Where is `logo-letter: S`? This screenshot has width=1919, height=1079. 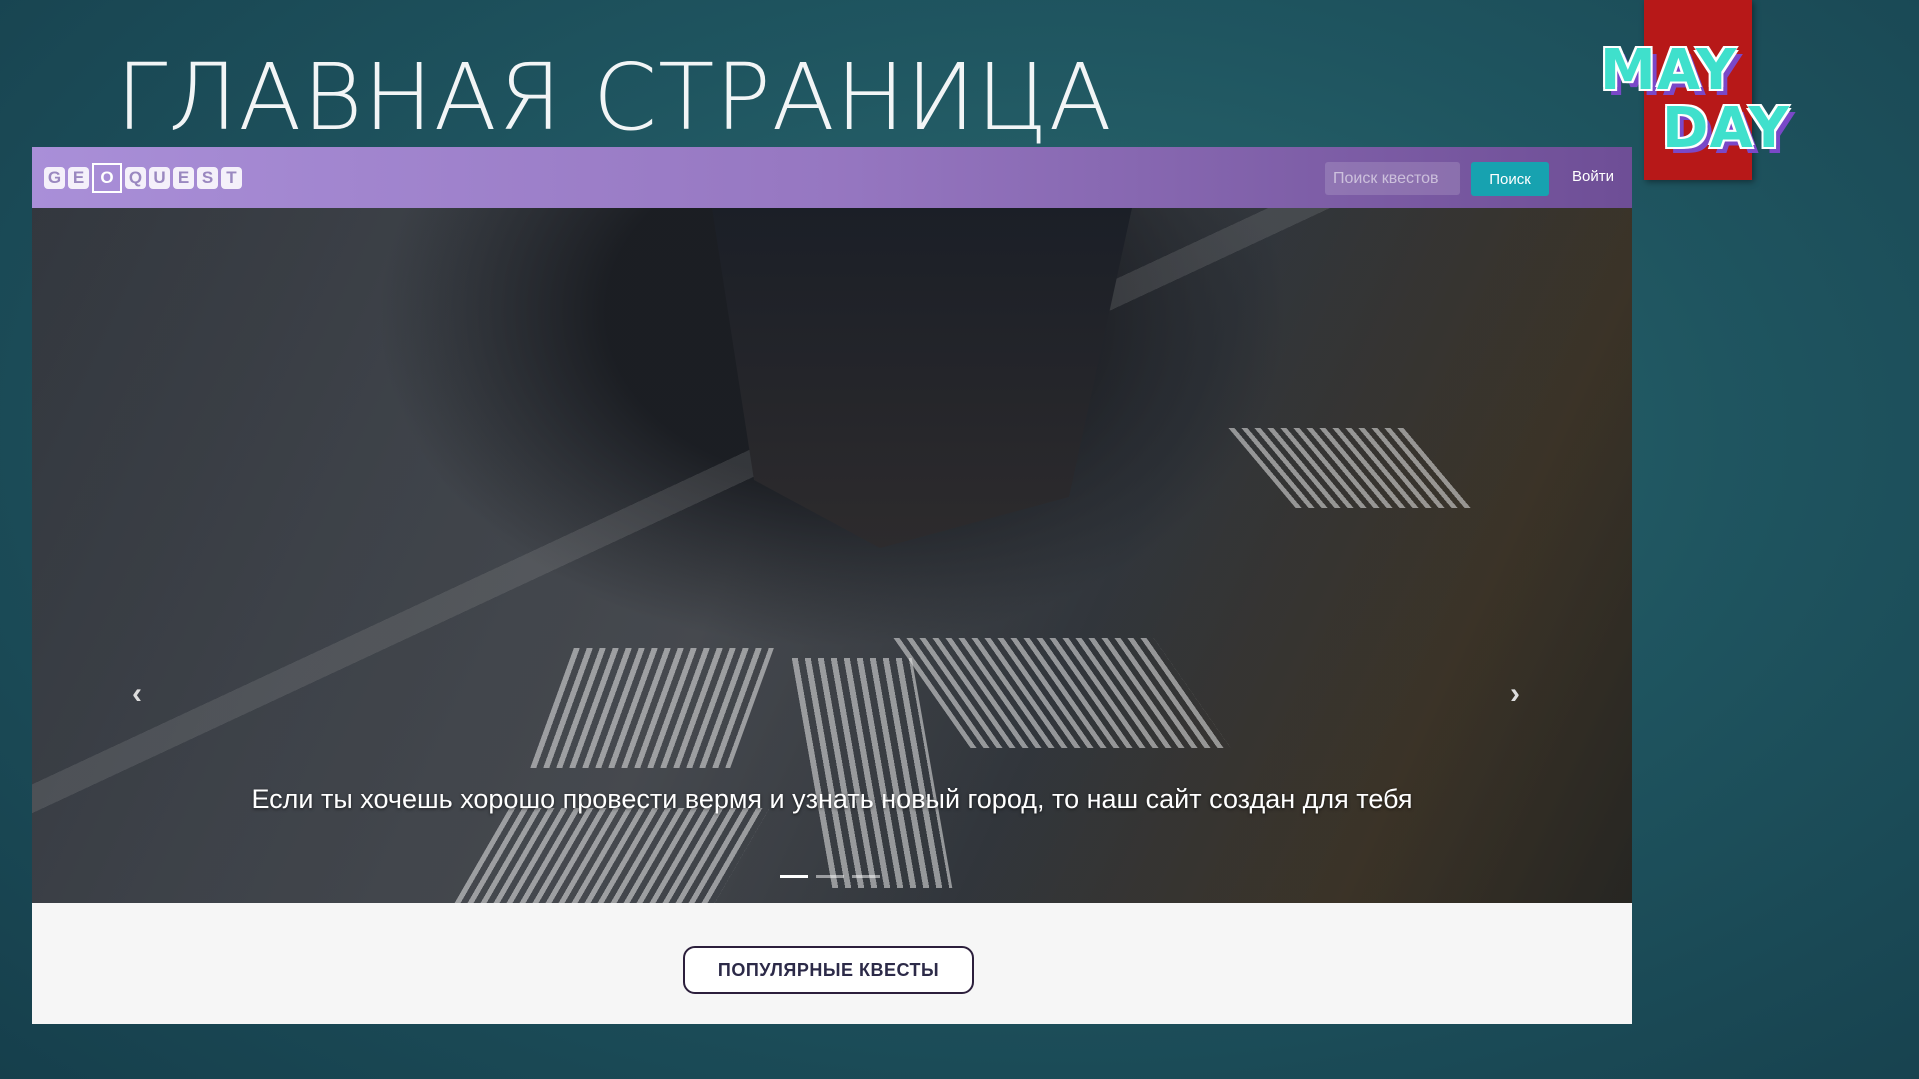 logo-letter: S is located at coordinates (207, 178).